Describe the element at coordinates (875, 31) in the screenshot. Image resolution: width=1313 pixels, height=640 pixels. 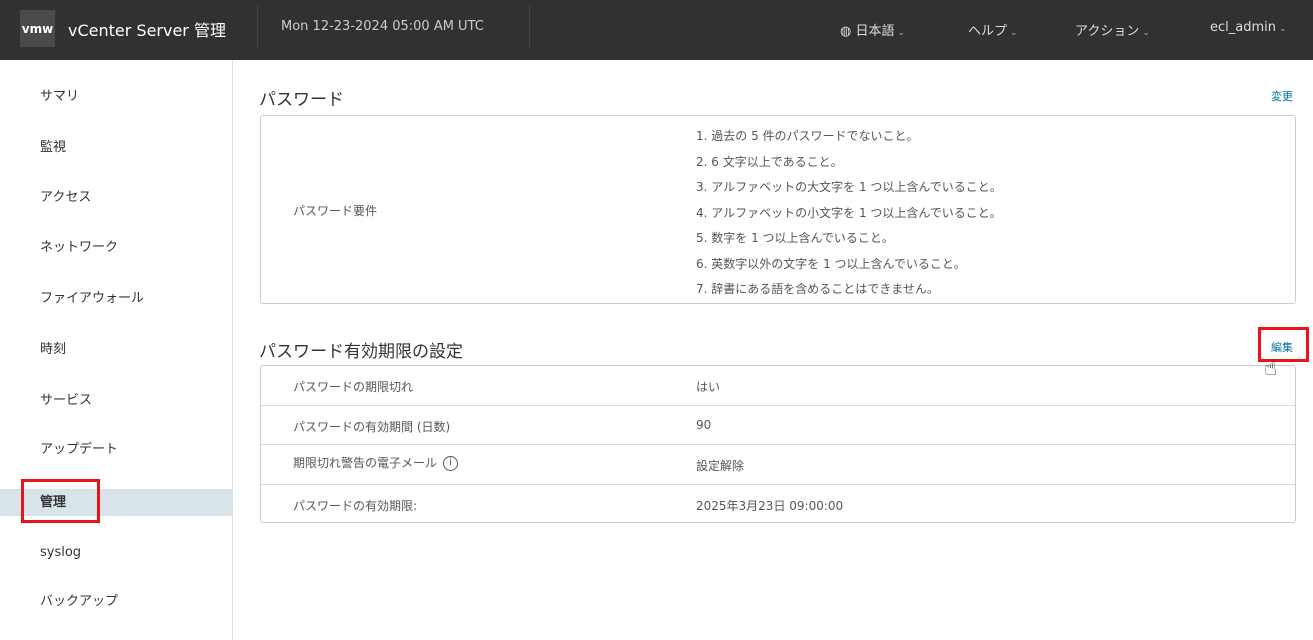
I see `language-label: 日本語` at that location.